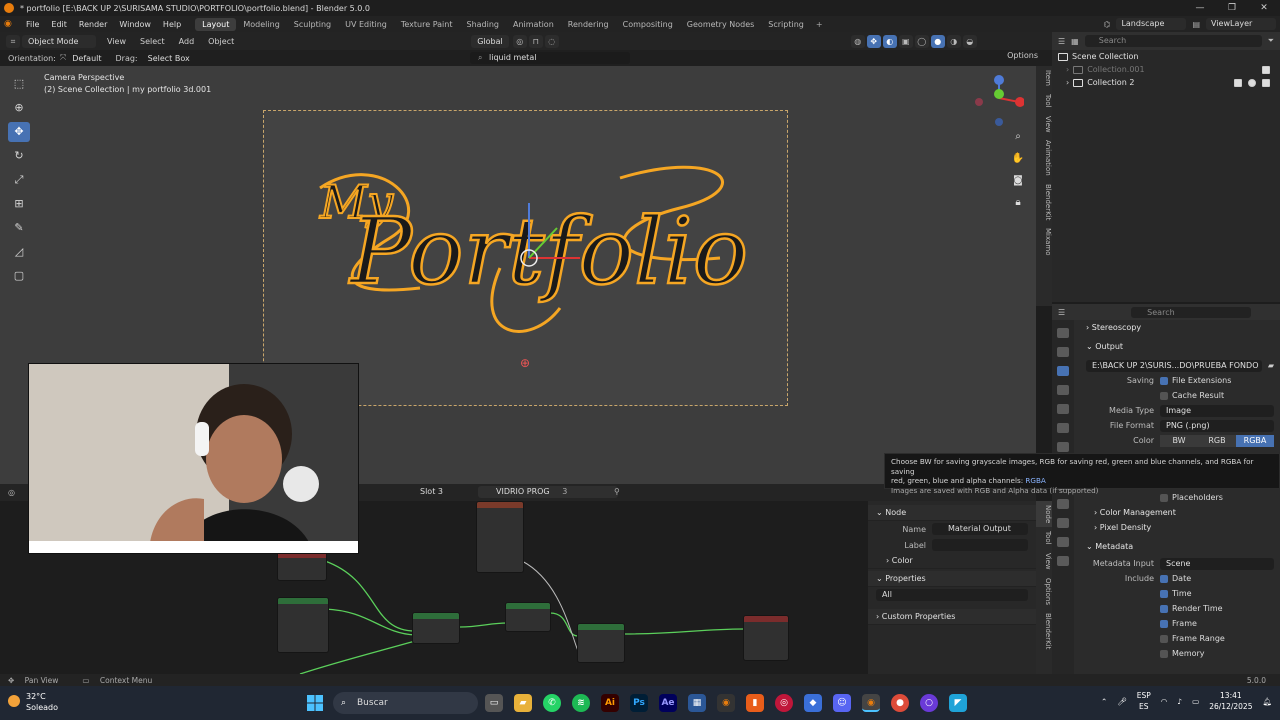 Image resolution: width=1280 pixels, height=720 pixels. I want to click on xray-icon: ▣, so click(905, 41).